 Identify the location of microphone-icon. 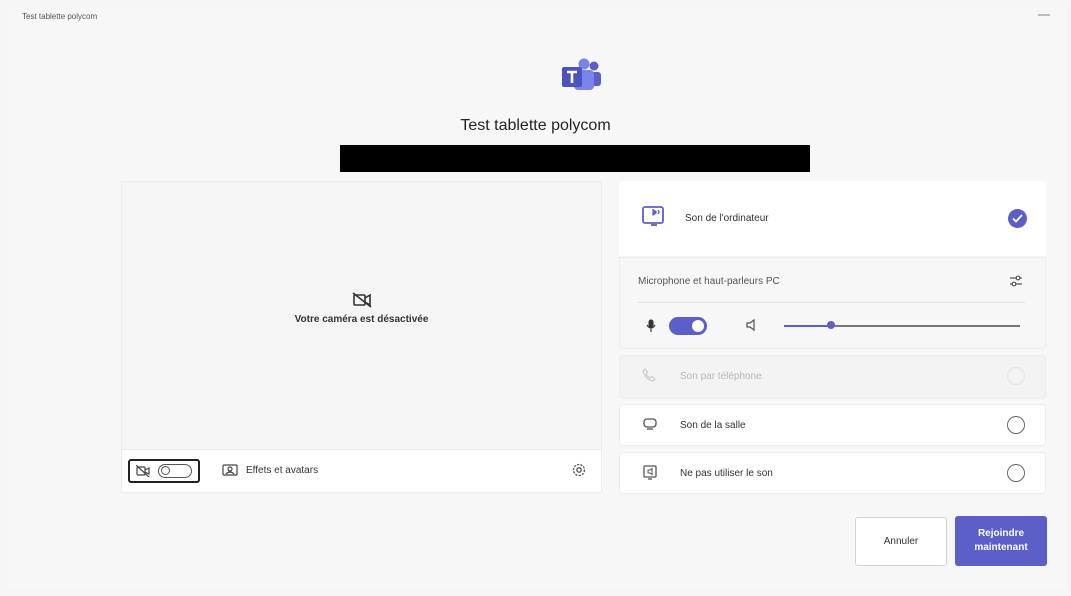
(651, 325).